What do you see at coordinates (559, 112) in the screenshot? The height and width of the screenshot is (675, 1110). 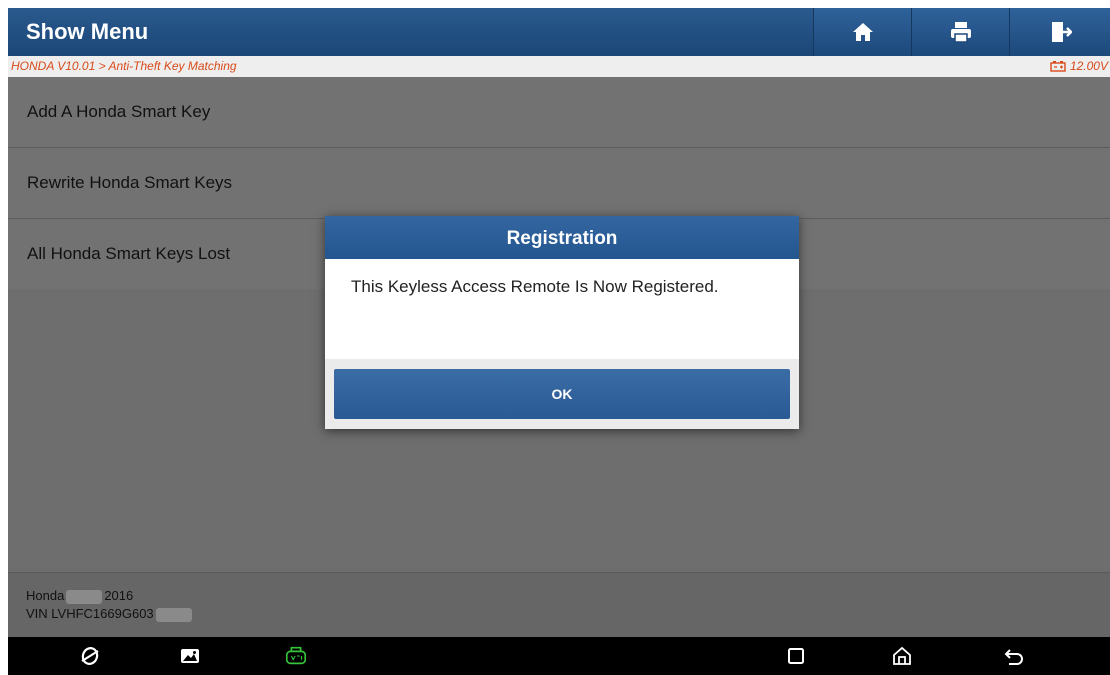 I see `menu-item-add-smart-key: Add A Honda Smart Key` at bounding box center [559, 112].